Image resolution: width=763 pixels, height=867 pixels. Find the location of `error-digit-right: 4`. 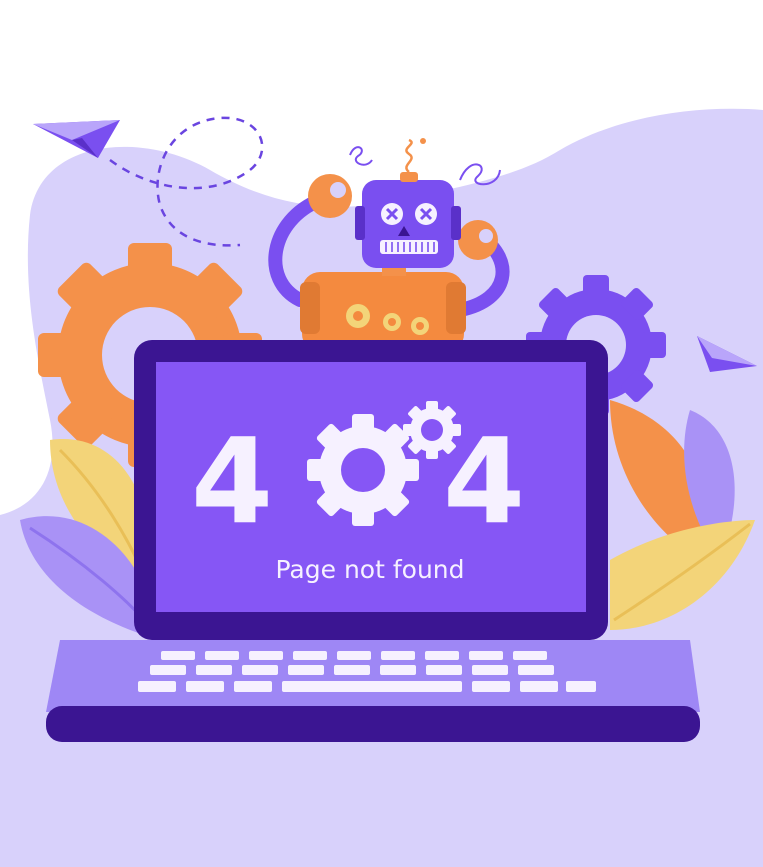

error-digit-right: 4 is located at coordinates (484, 481).